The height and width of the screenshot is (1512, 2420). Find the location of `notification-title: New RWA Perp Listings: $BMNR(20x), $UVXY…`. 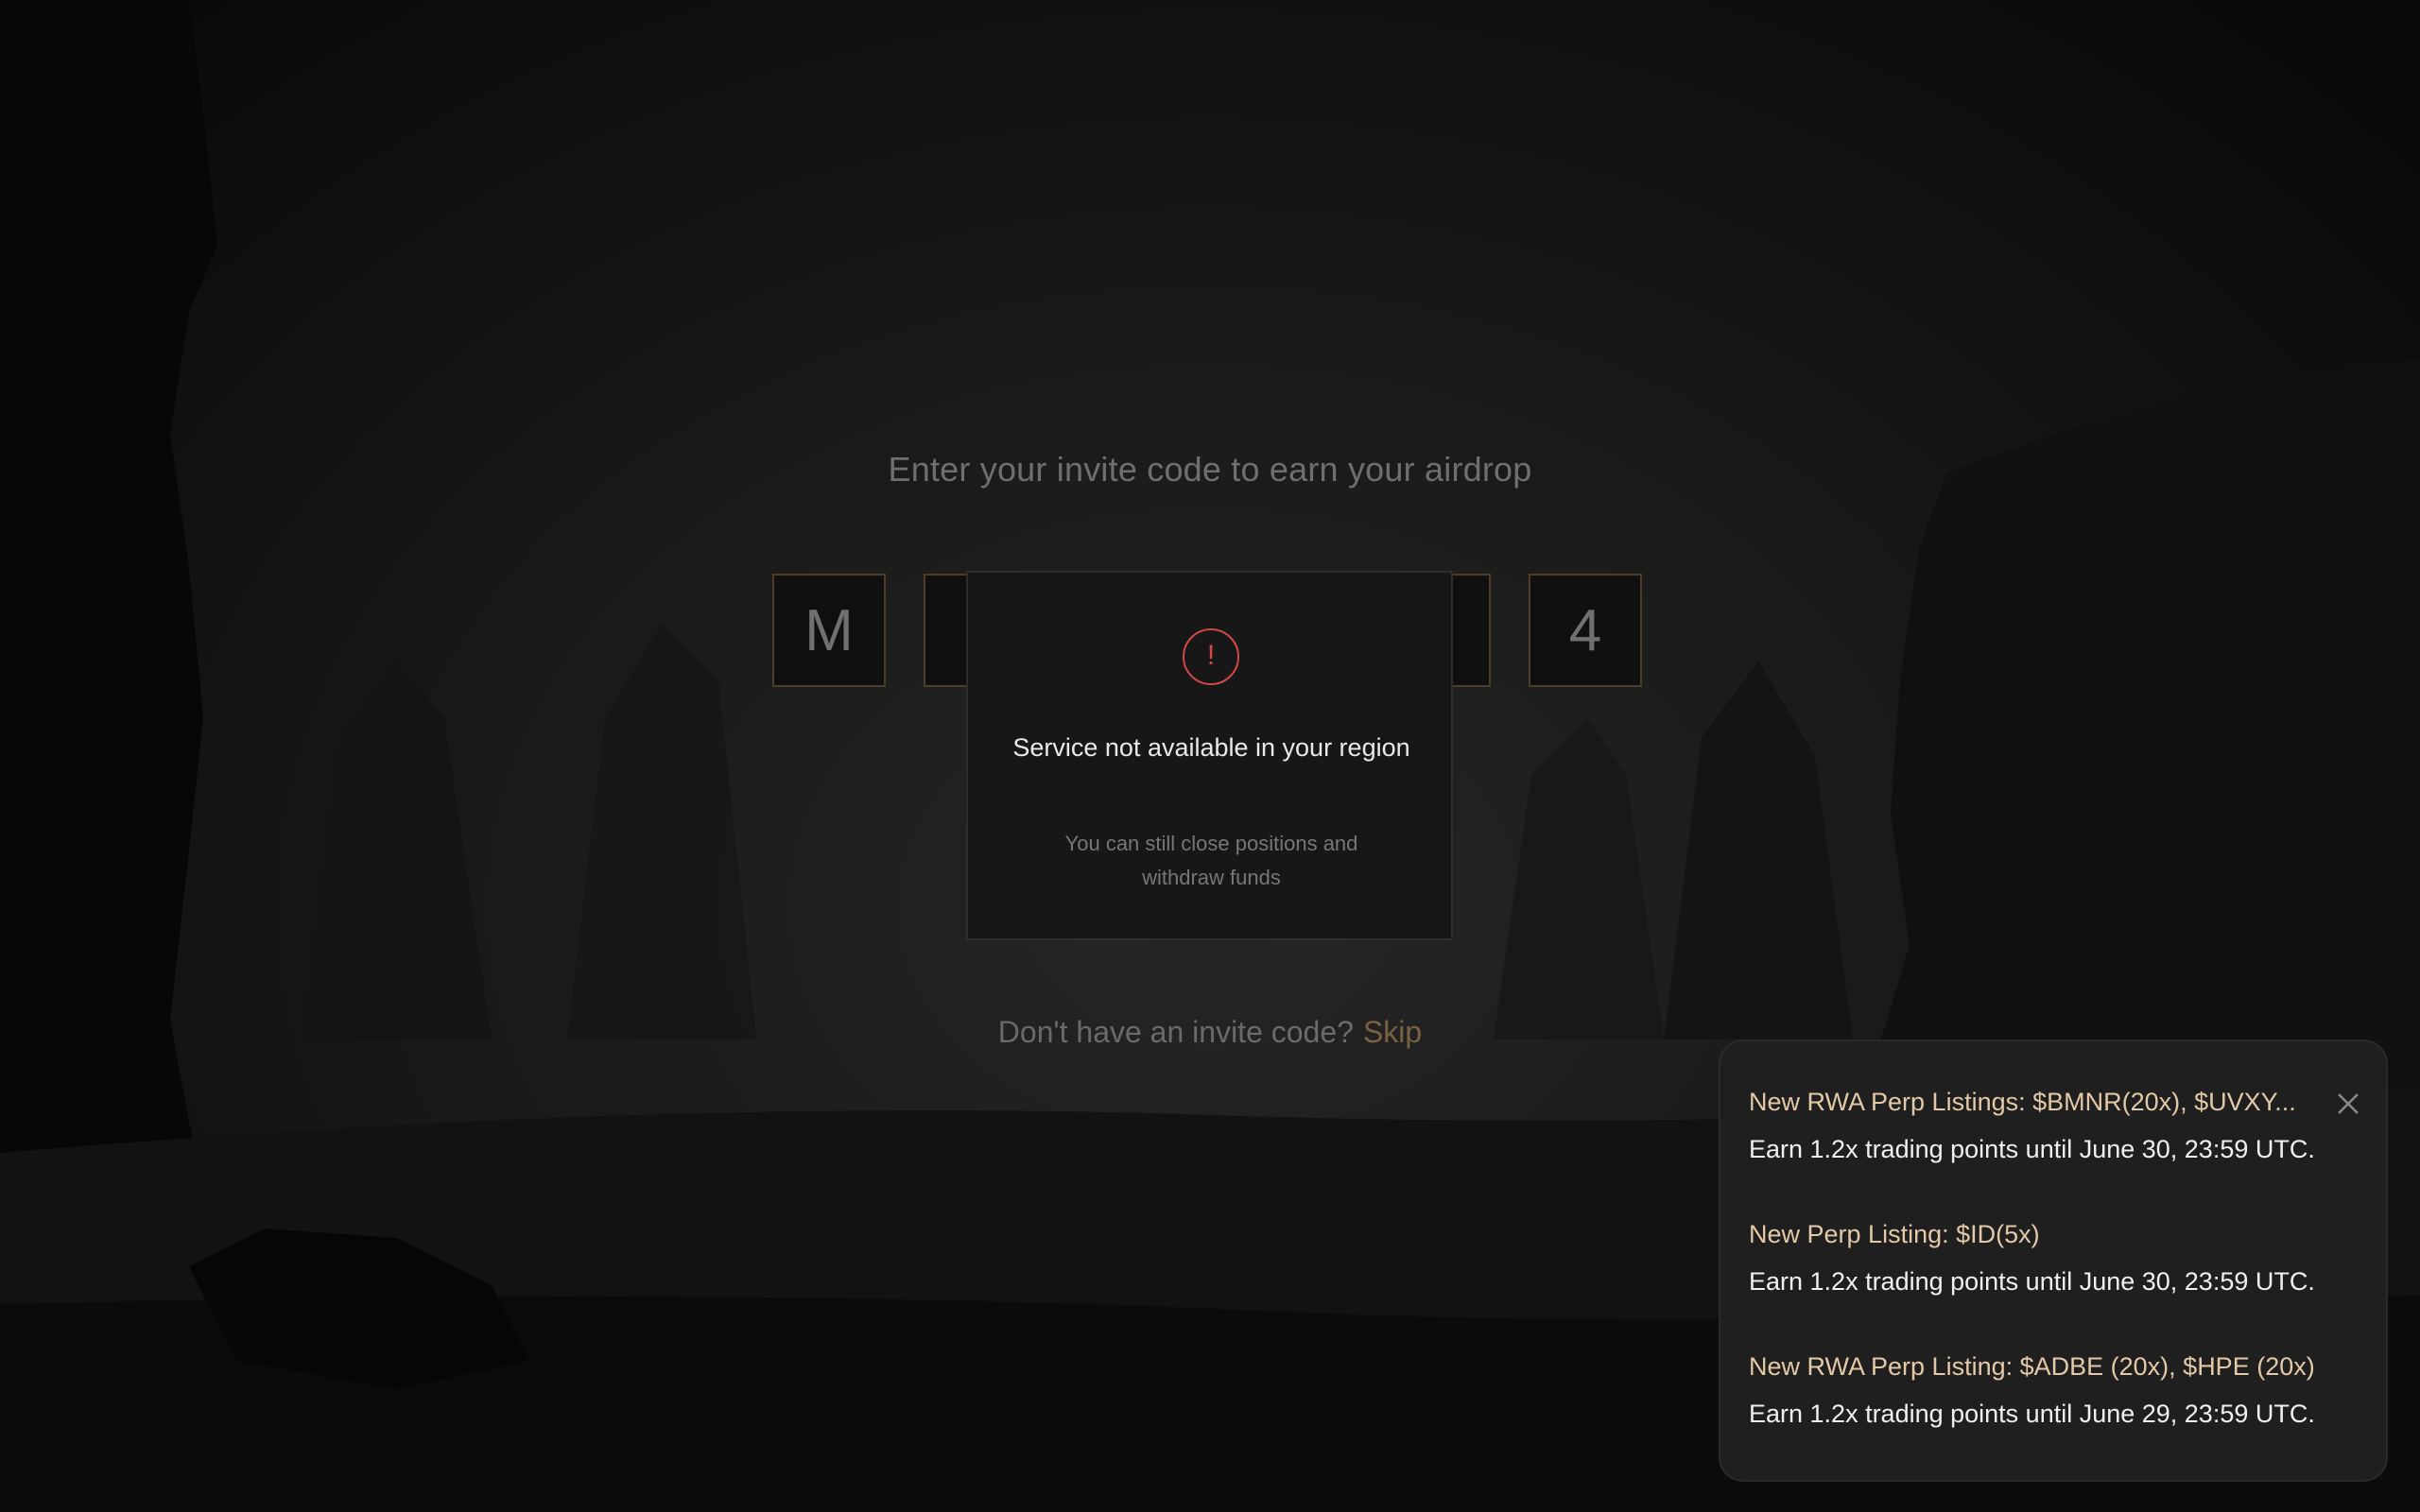

notification-title: New RWA Perp Listings: $BMNR(20x), $UVXY… is located at coordinates (2022, 1102).